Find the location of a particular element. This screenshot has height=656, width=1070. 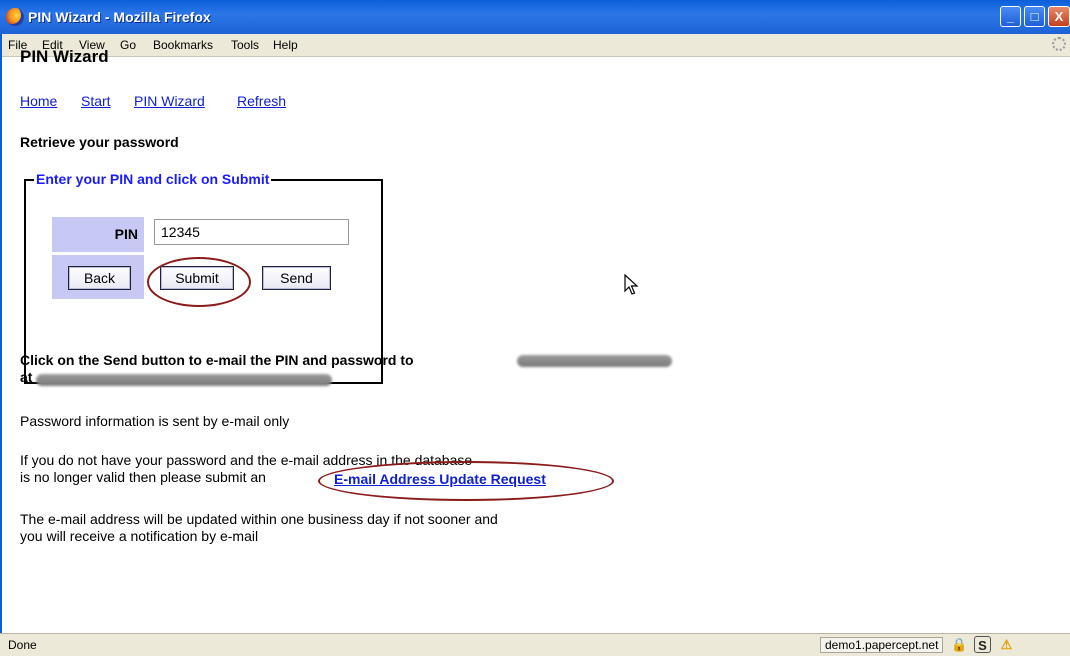

close-button: X is located at coordinates (1059, 16).